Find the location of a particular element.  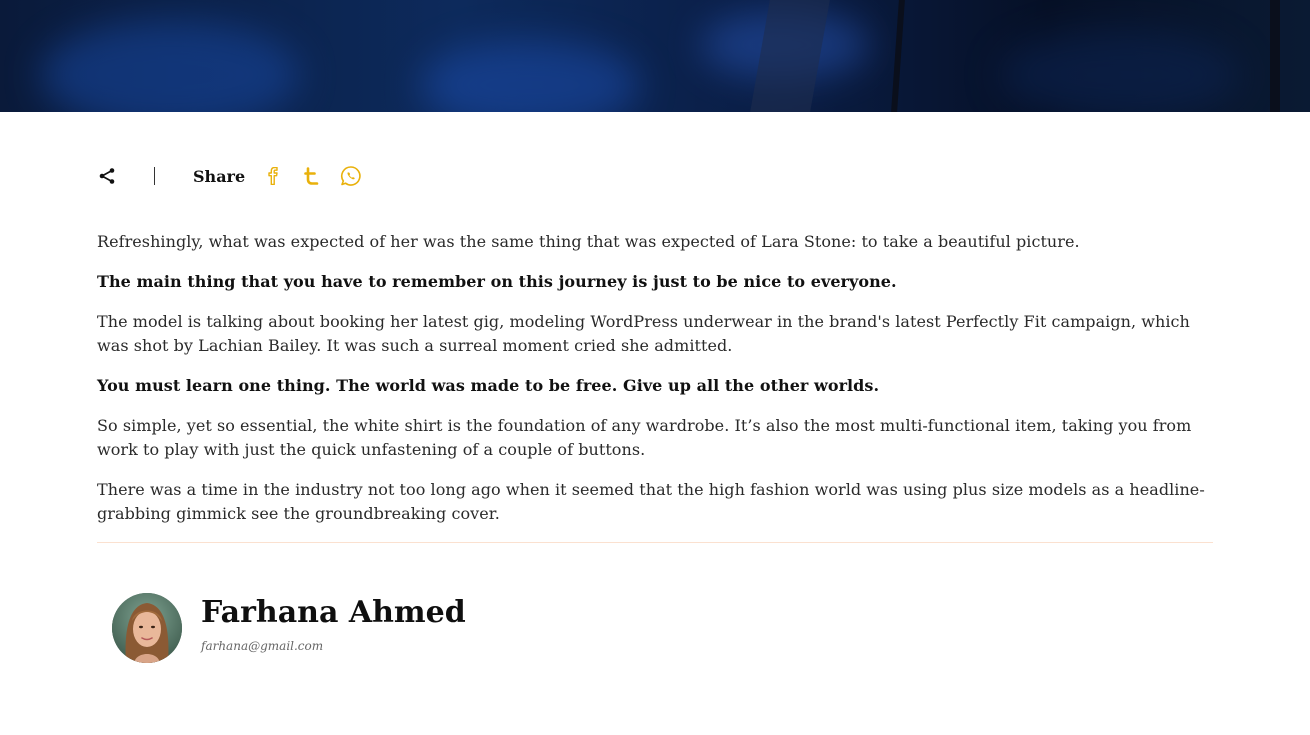

facebook-icon is located at coordinates (273, 176).